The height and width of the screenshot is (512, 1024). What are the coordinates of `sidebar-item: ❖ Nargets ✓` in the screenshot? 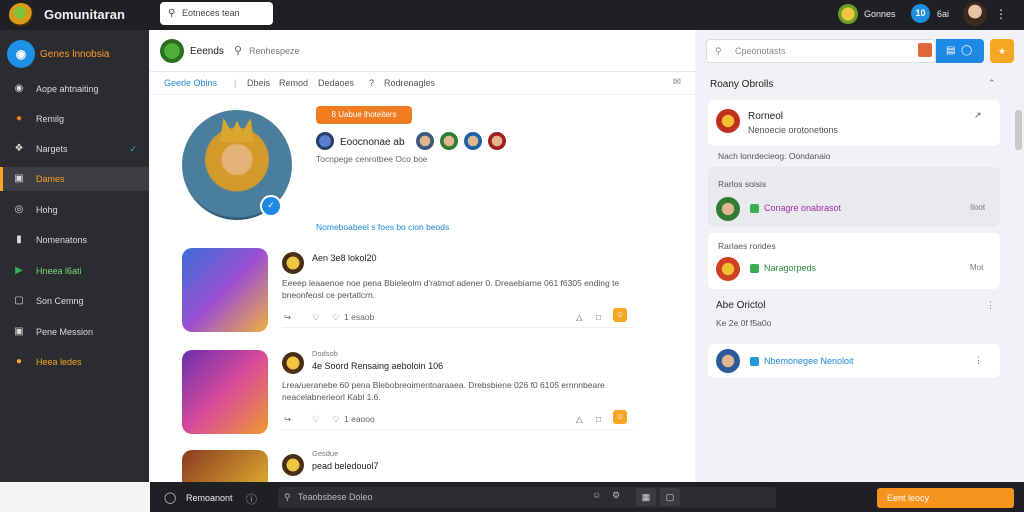 It's located at (74, 149).